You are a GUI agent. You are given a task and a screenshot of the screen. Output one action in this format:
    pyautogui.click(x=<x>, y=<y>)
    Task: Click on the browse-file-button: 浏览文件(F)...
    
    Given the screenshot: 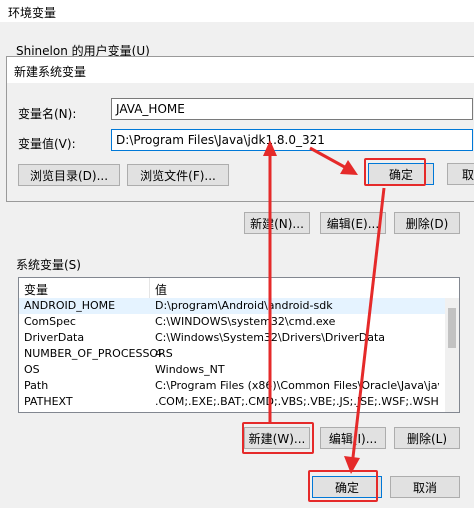 What is the action you would take?
    pyautogui.click(x=178, y=175)
    